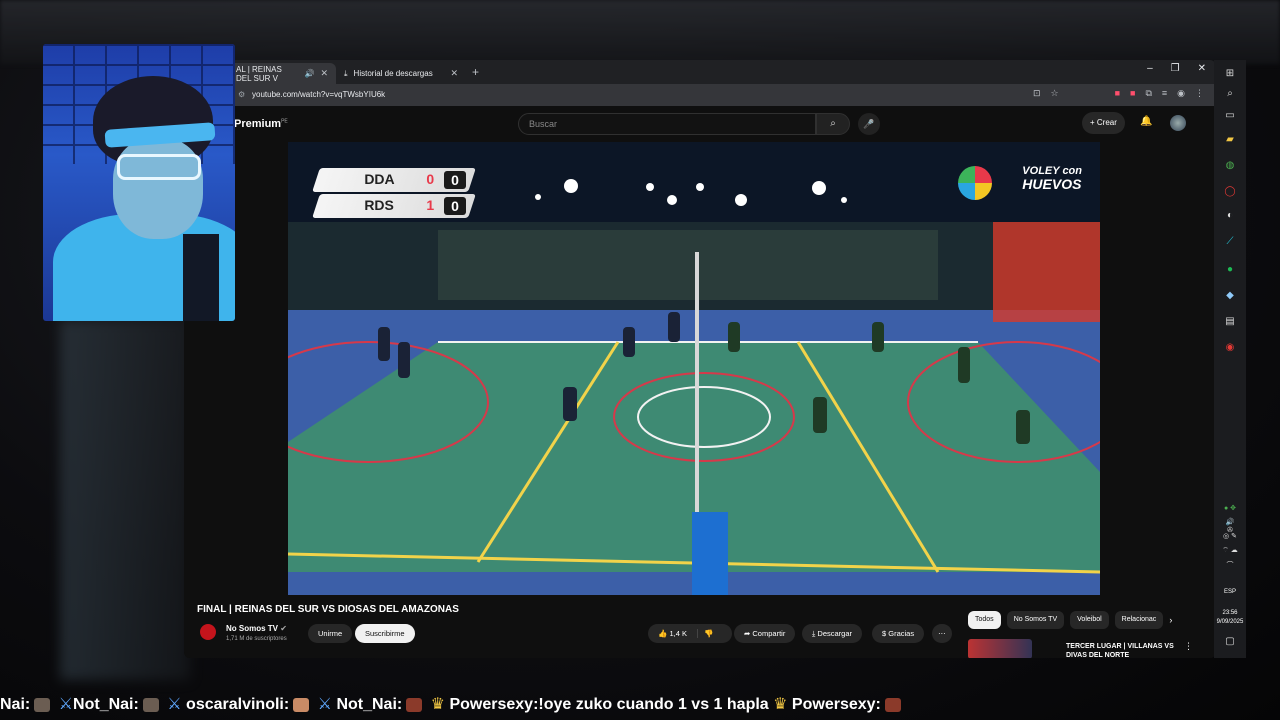  Describe the element at coordinates (836, 704) in the screenshot. I see `chat-user: Powersexy:` at that location.